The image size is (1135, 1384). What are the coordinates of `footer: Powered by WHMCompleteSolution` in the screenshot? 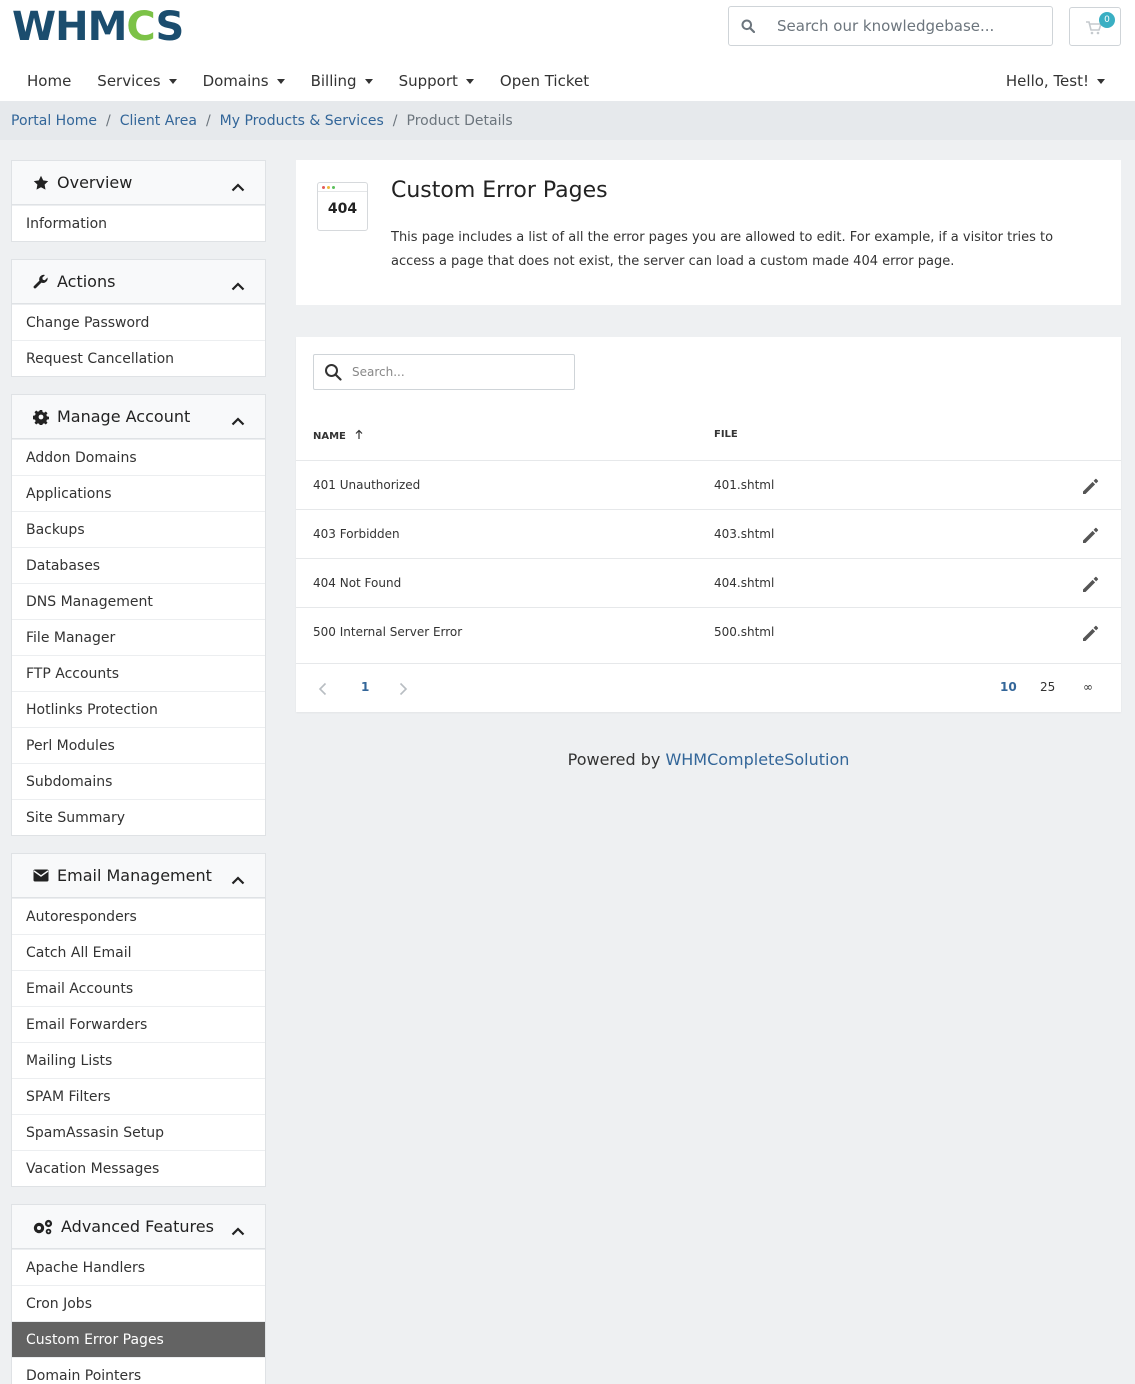 It's located at (708, 759).